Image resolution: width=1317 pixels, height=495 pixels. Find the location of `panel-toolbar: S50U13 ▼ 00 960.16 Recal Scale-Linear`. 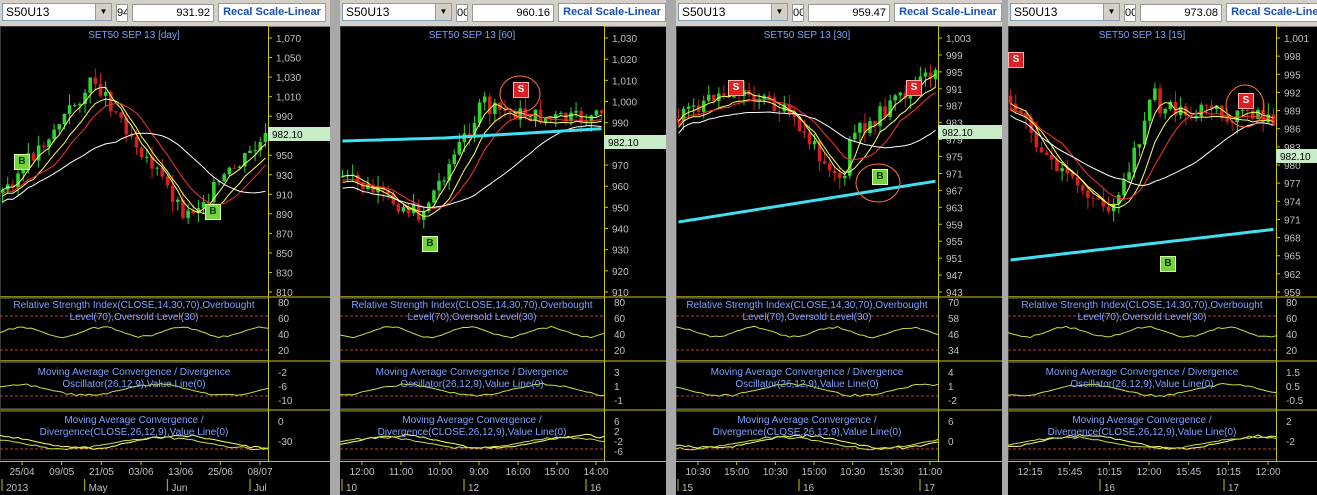

panel-toolbar: S50U13 ▼ 00 960.16 Recal Scale-Linear is located at coordinates (503, 13).